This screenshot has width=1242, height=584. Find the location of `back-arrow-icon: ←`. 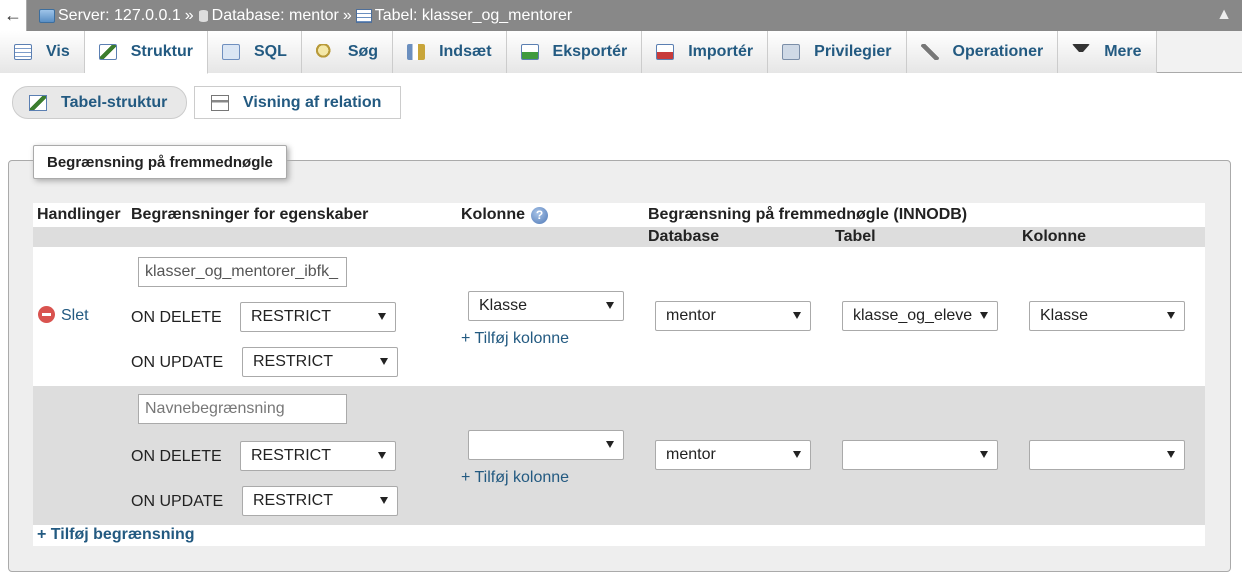

back-arrow-icon: ← is located at coordinates (13, 15).